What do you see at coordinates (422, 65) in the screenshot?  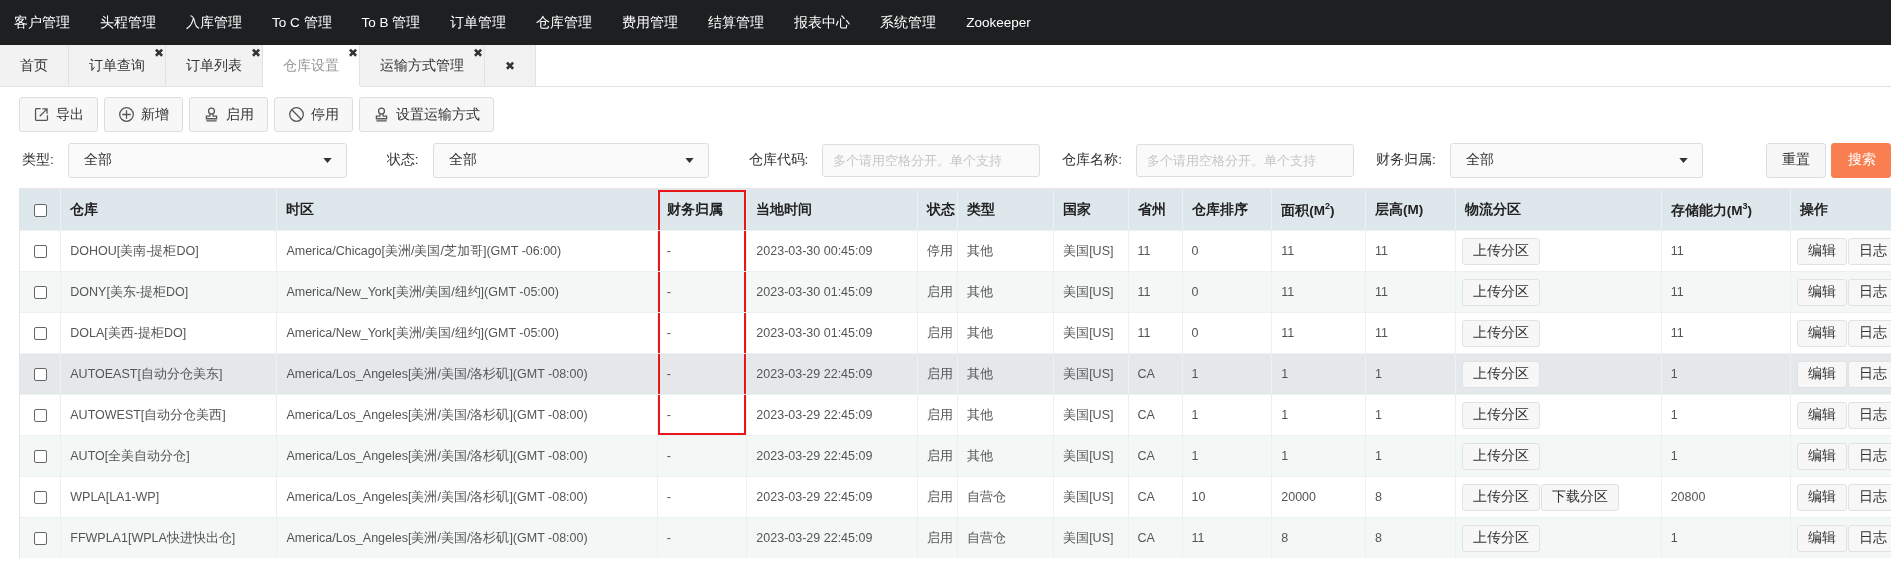 I see `tab: 运输方式管理 ✖` at bounding box center [422, 65].